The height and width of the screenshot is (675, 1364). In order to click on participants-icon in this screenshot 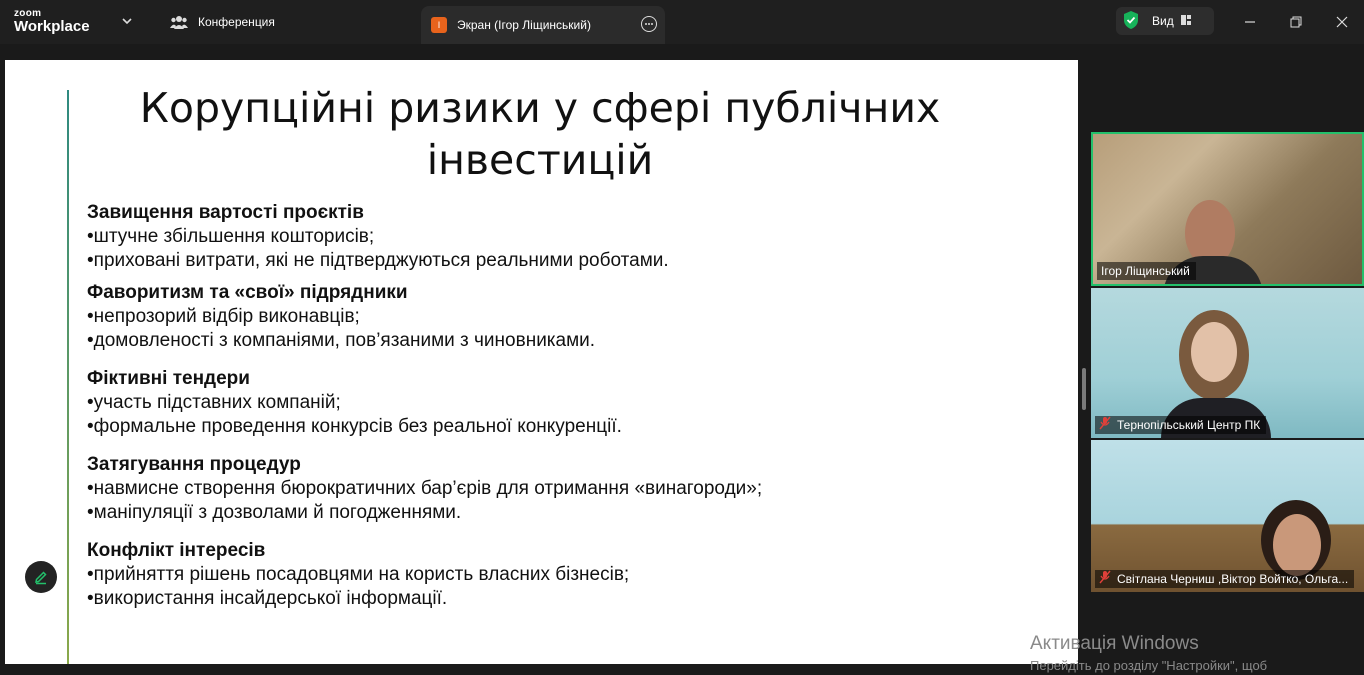, I will do `click(179, 22)`.